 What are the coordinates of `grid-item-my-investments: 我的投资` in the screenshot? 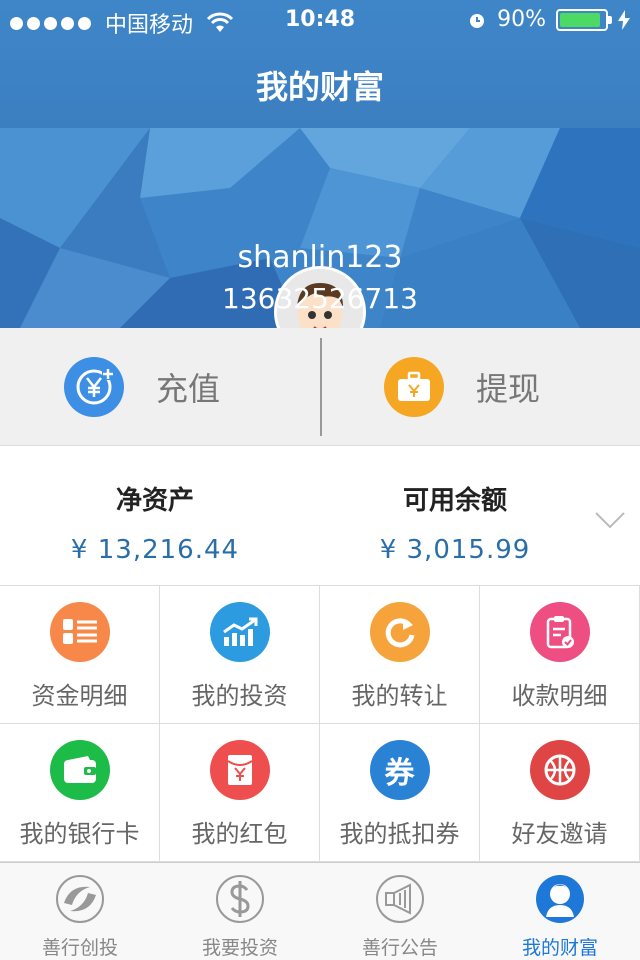 It's located at (240, 655).